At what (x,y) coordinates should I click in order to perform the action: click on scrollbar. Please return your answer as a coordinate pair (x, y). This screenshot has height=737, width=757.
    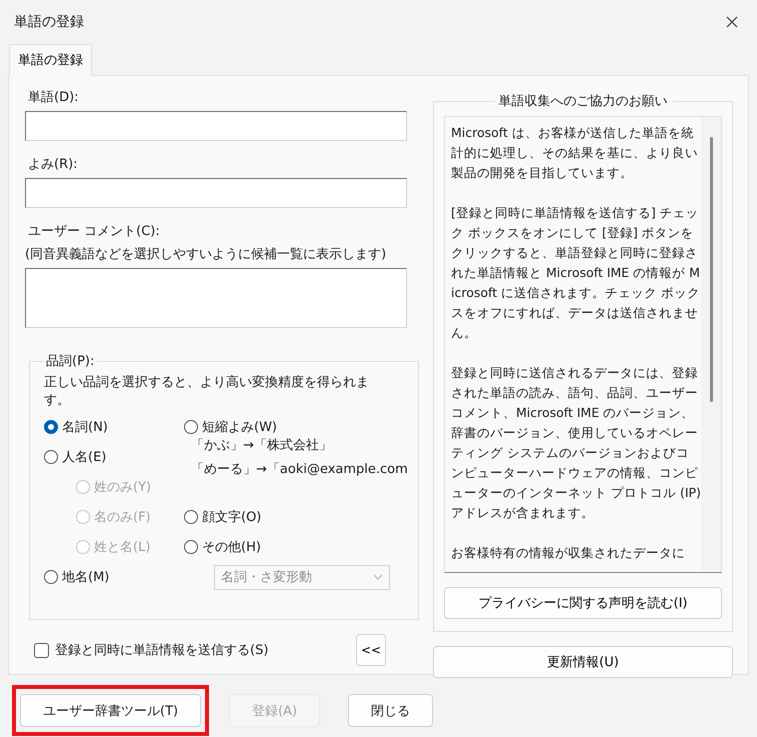
    Looking at the image, I should click on (711, 344).